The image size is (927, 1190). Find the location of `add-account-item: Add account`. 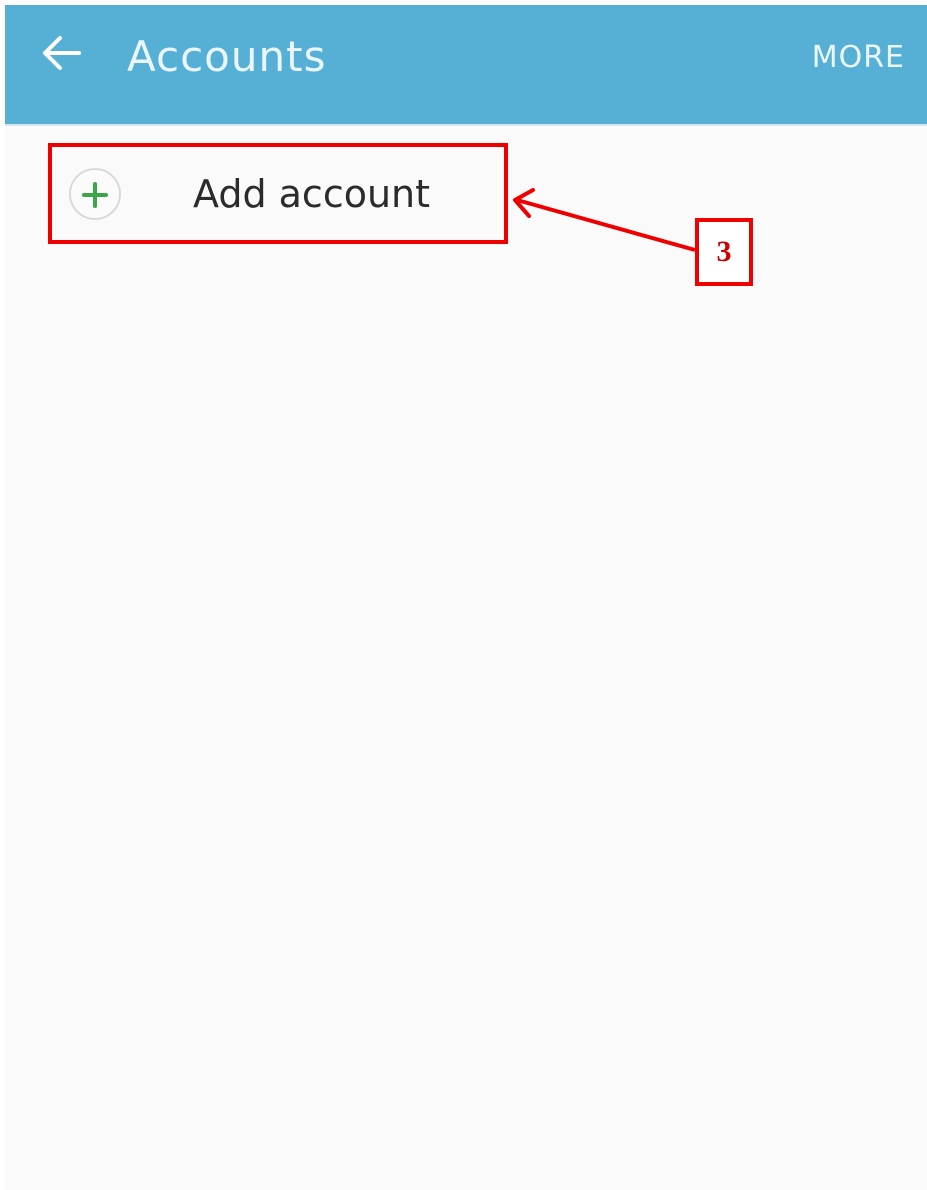

add-account-item: Add account is located at coordinates (277, 192).